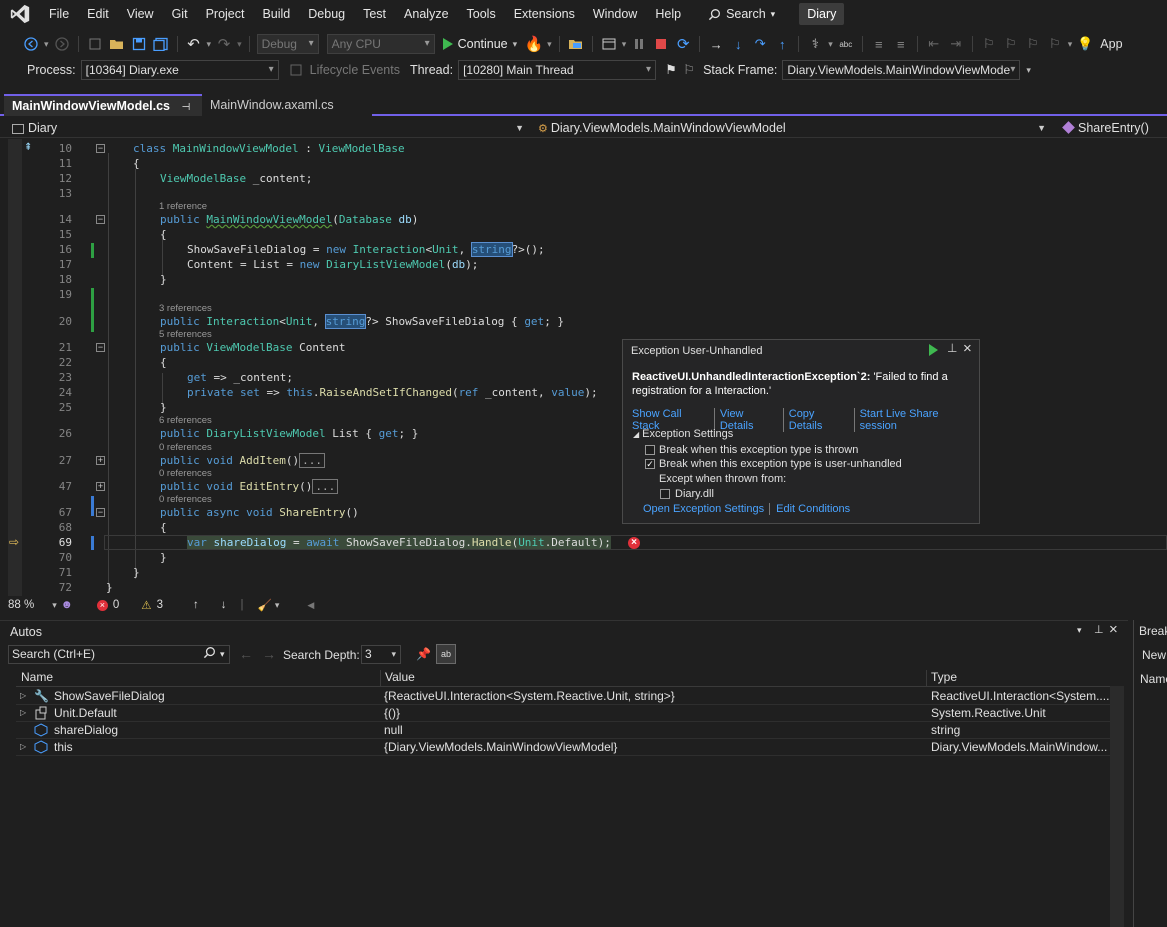 This screenshot has width=1167, height=927. What do you see at coordinates (716, 44) in the screenshot?
I see `show-next-statement-icon: →` at bounding box center [716, 44].